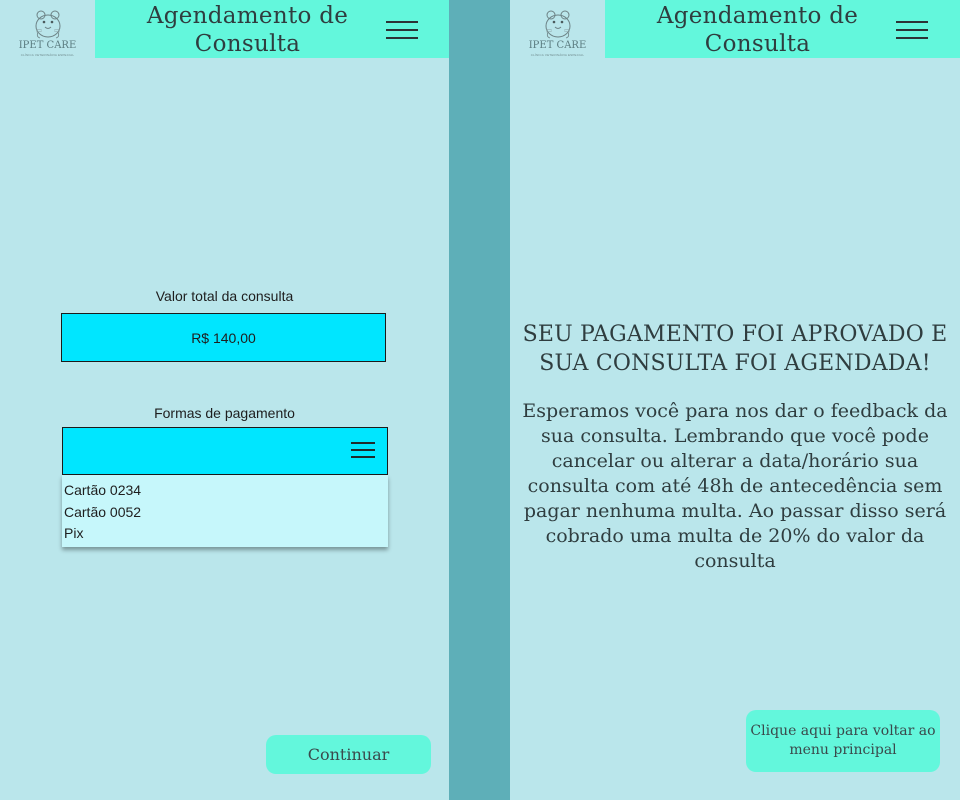 This screenshot has width=960, height=800. Describe the element at coordinates (224, 413) in the screenshot. I see `payment-methods-label: Formas de pagamento` at that location.